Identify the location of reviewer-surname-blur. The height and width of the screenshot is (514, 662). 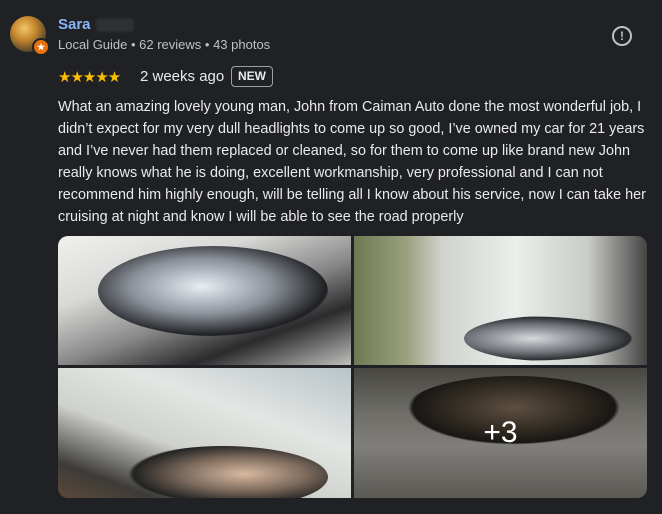
(115, 25).